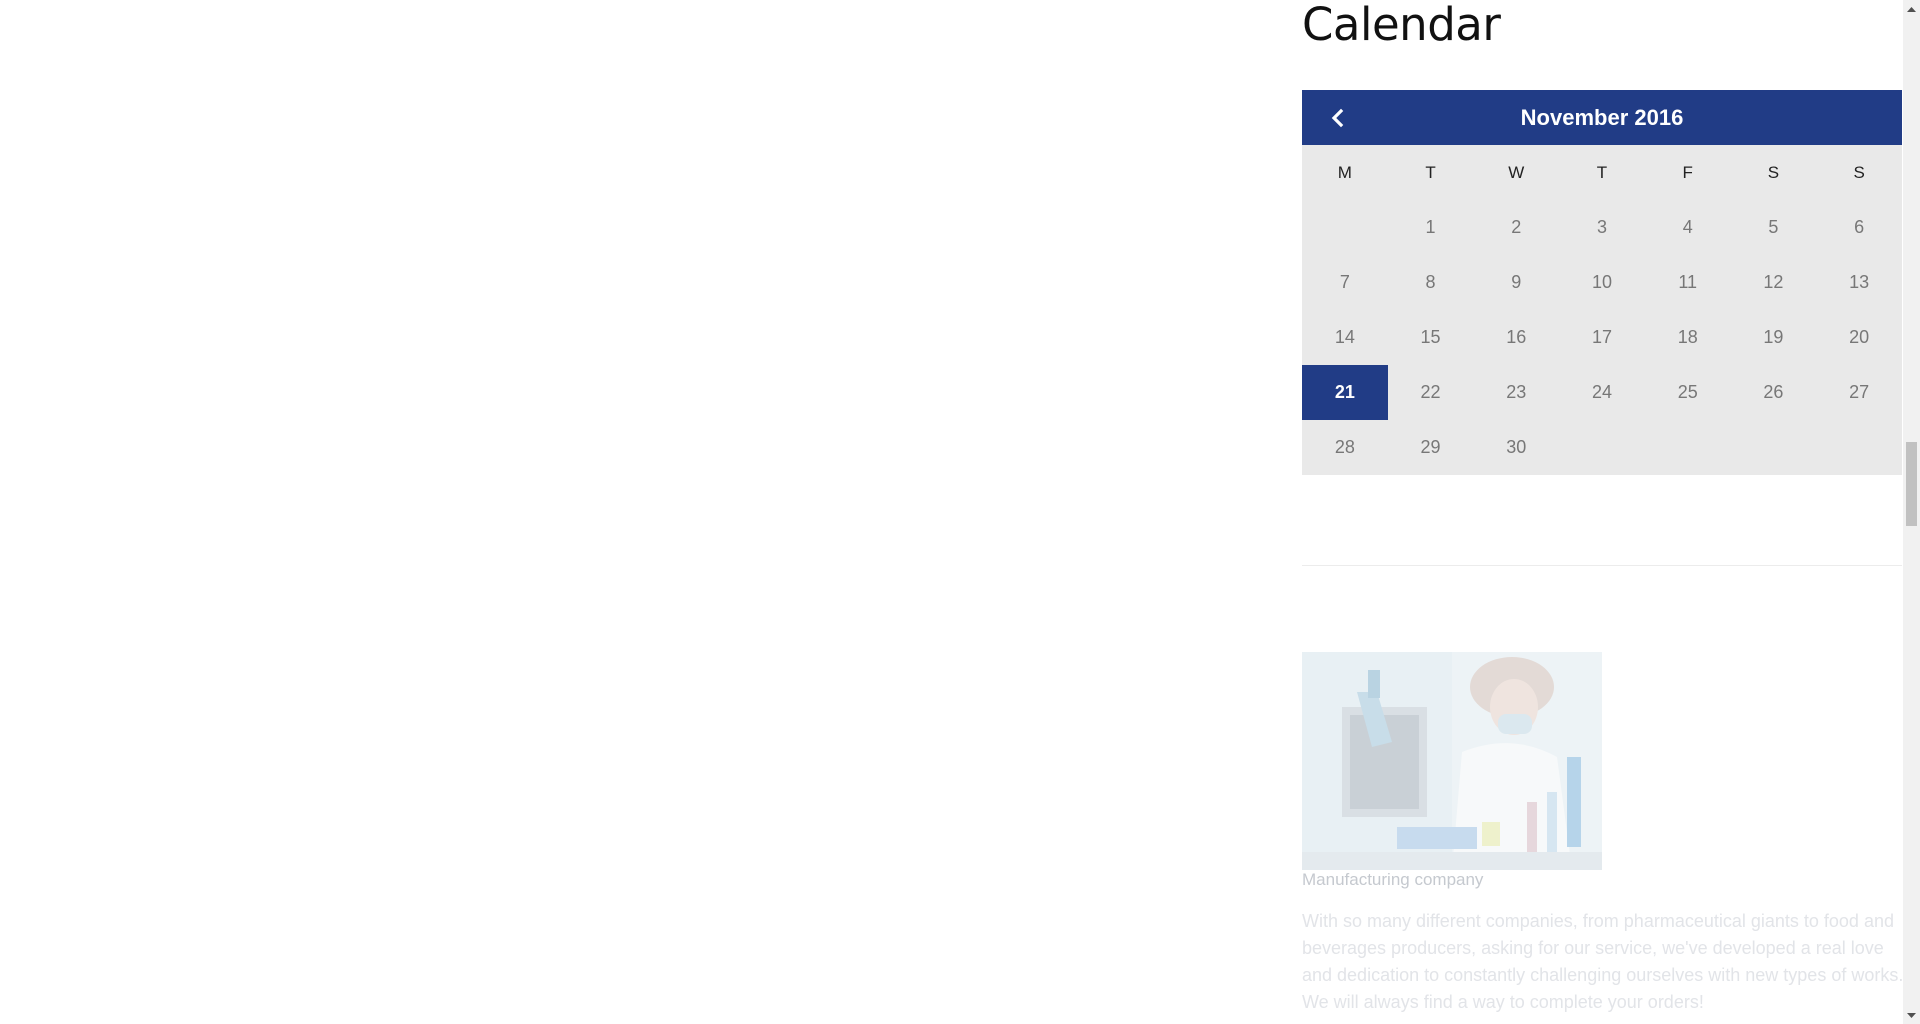 This screenshot has height=1024, width=1920. I want to click on calendar-day: 26, so click(1774, 392).